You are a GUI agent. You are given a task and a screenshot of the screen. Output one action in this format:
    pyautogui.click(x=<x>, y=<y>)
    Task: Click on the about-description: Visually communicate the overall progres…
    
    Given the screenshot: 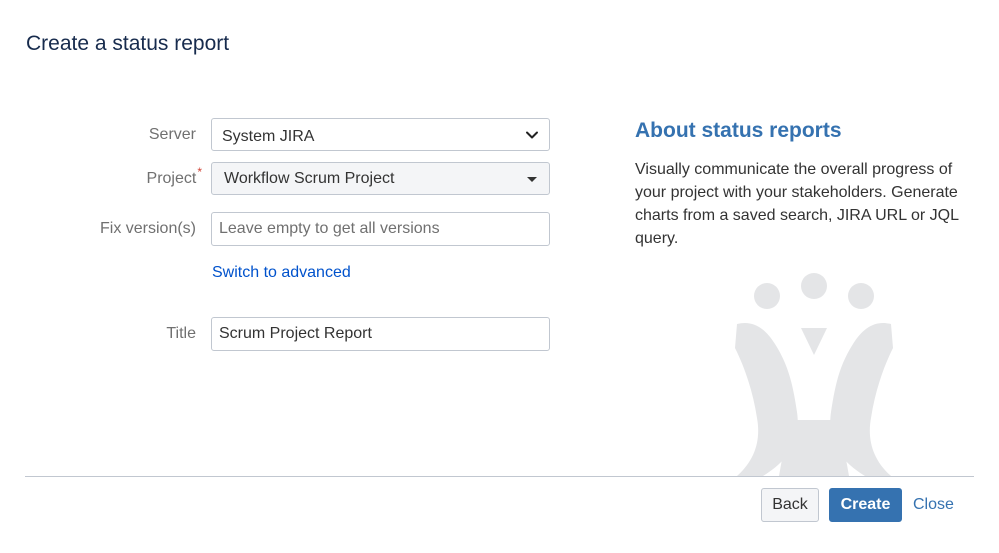 What is the action you would take?
    pyautogui.click(x=797, y=204)
    